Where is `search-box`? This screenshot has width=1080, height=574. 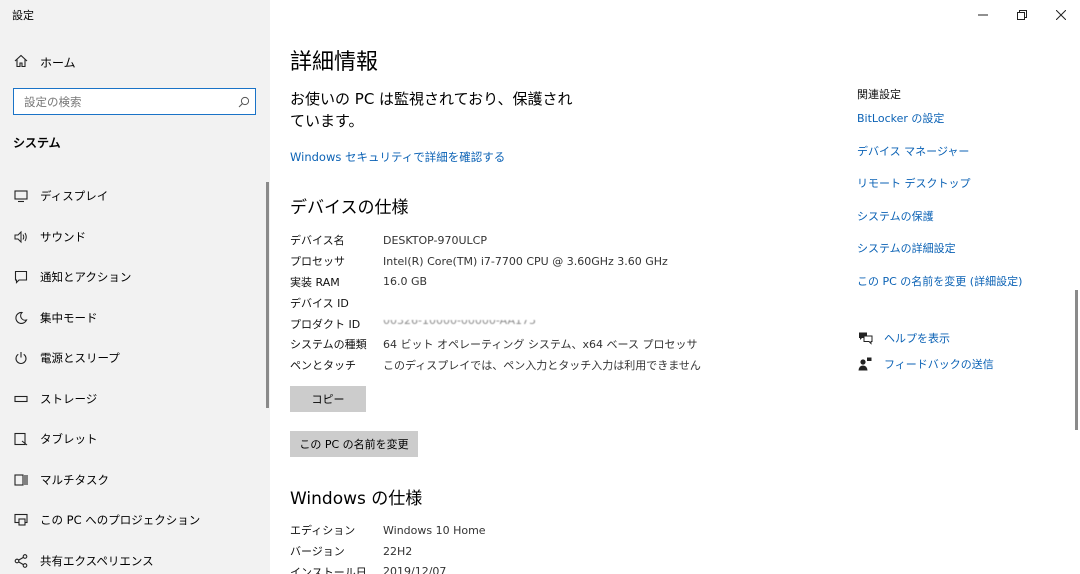
search-box is located at coordinates (134, 101).